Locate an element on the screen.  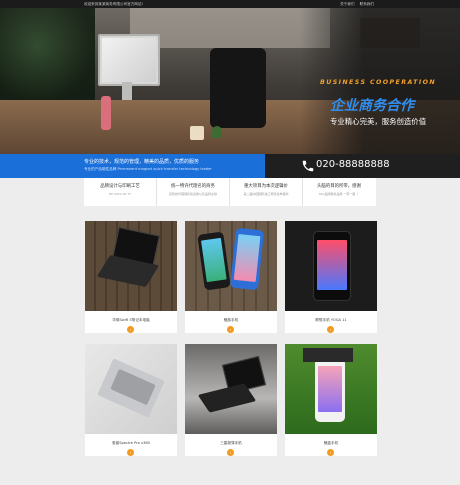
hero-cactus is located at coordinates (217, 132).